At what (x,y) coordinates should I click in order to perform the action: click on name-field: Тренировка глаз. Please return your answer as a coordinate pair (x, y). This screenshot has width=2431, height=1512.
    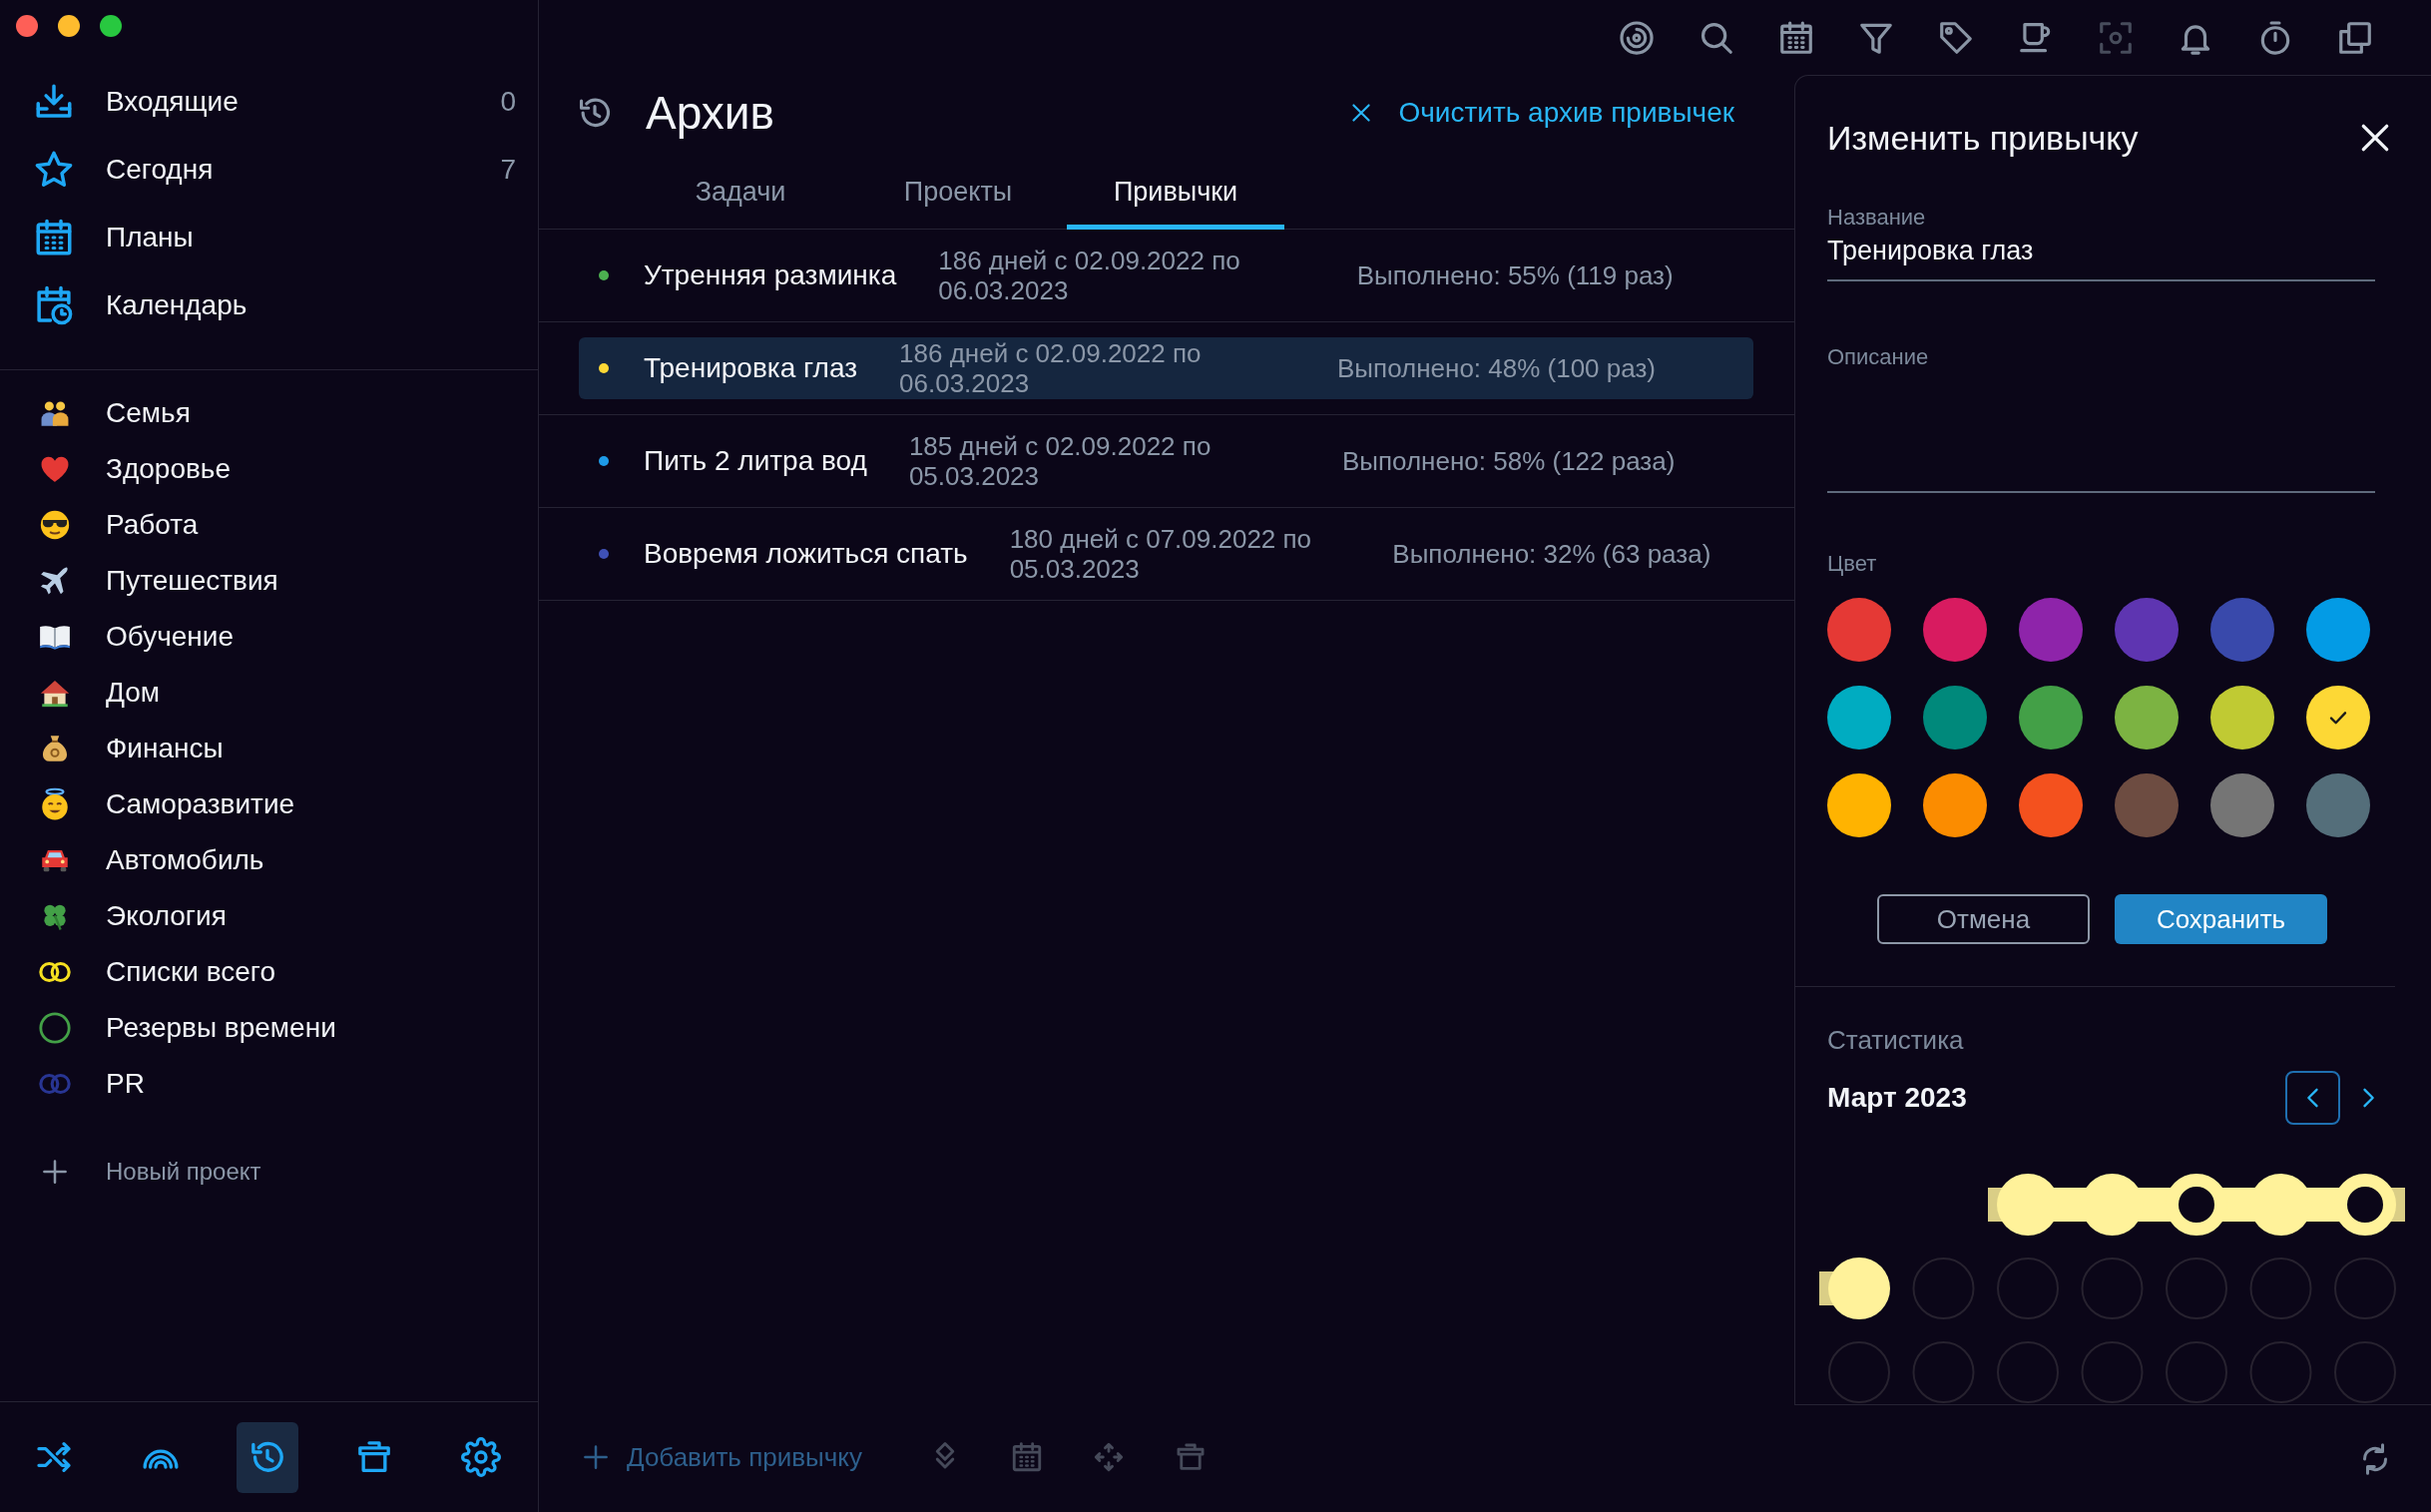
    Looking at the image, I should click on (2101, 257).